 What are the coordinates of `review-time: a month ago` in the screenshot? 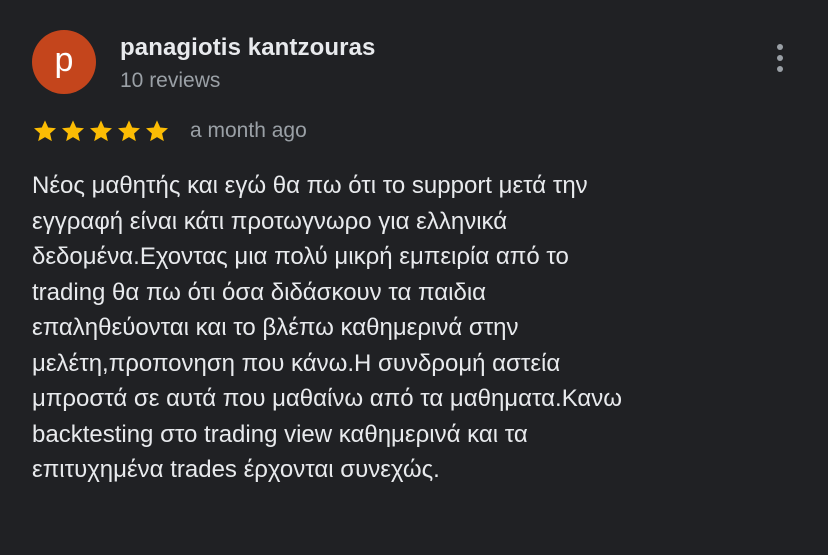 It's located at (248, 130).